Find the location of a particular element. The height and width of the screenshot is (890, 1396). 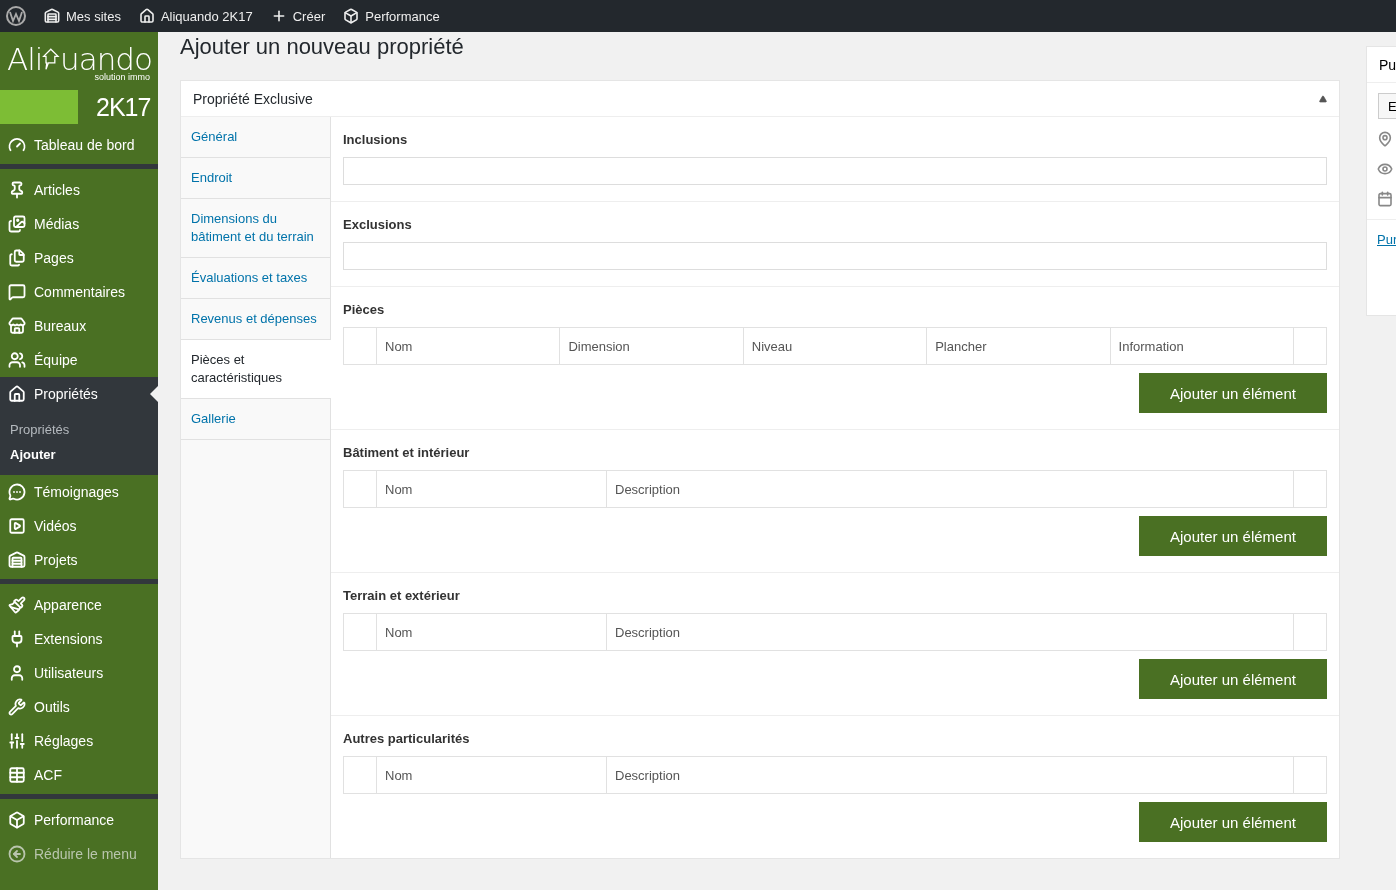

current-pointer is located at coordinates (154, 394).